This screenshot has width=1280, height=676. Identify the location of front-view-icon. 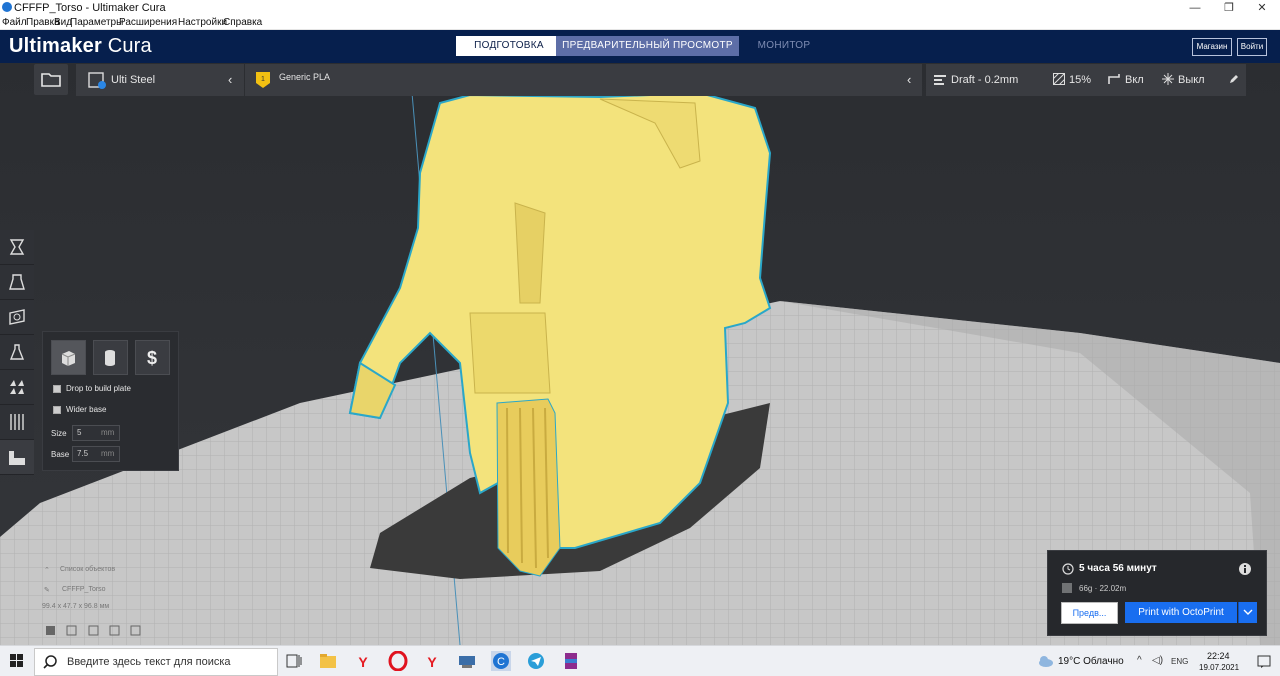
(71, 630).